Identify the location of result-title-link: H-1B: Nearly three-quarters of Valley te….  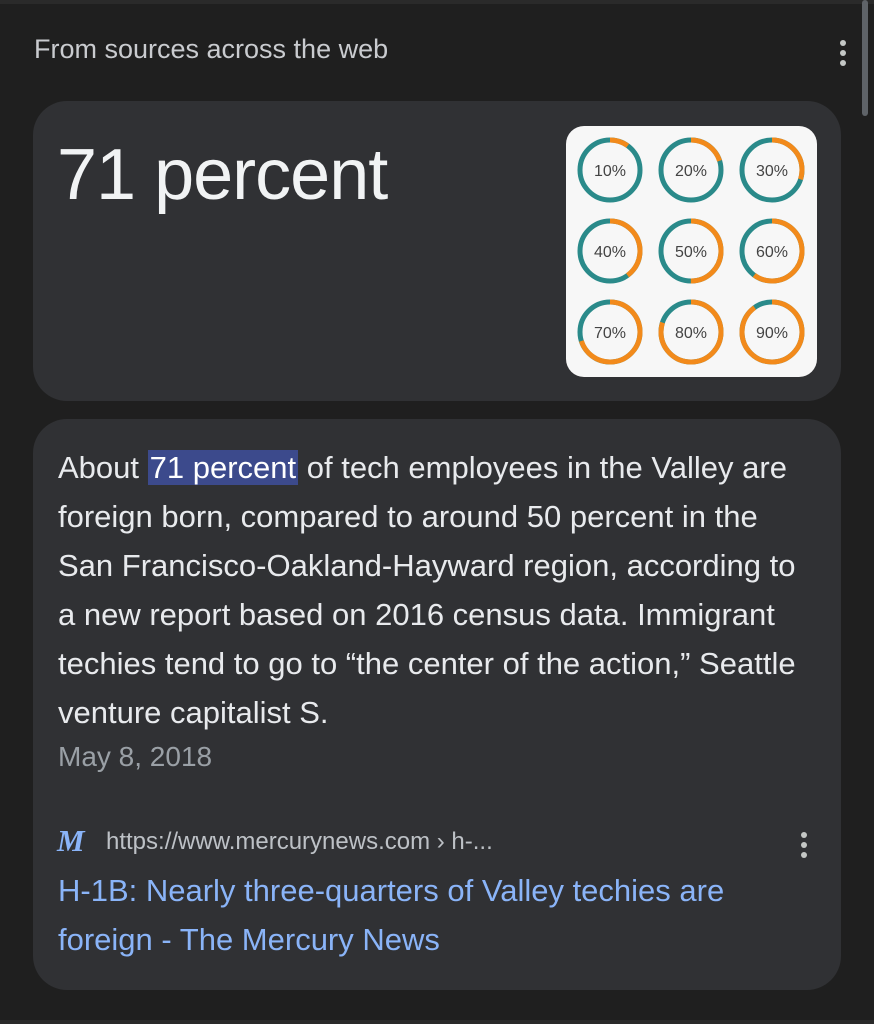
(428, 915).